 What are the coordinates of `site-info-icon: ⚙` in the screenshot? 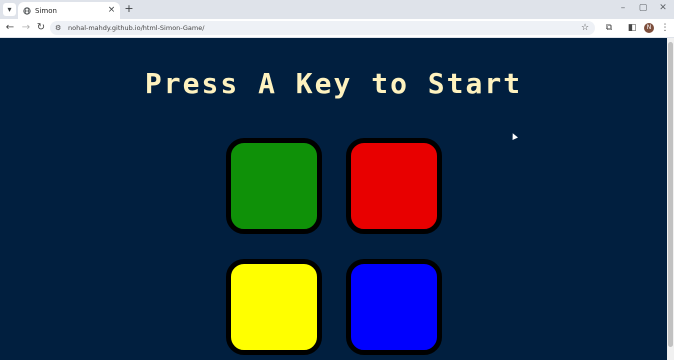 It's located at (60, 28).